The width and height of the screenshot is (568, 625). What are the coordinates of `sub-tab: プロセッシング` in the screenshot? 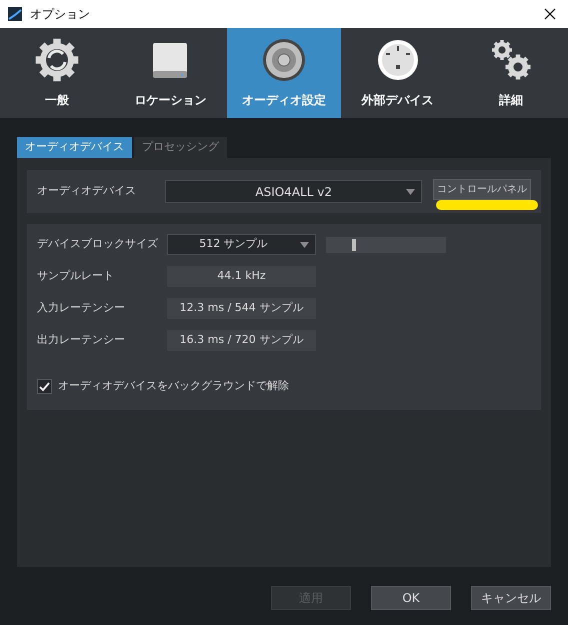 It's located at (180, 147).